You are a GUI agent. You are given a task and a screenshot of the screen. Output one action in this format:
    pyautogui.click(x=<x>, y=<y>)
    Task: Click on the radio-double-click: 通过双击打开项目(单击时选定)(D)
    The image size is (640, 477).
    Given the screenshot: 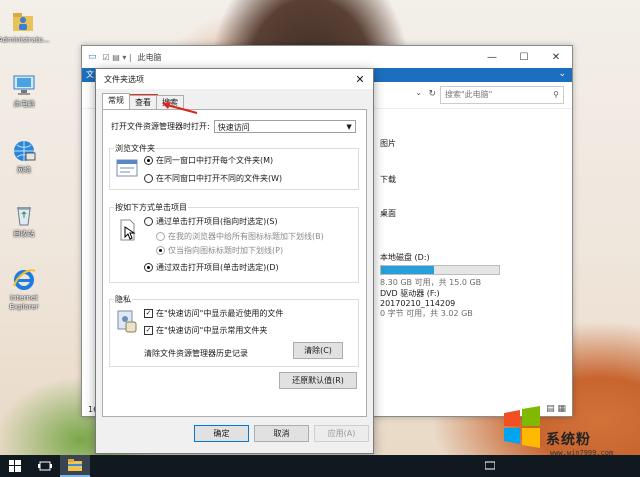 What is the action you would take?
    pyautogui.click(x=211, y=267)
    